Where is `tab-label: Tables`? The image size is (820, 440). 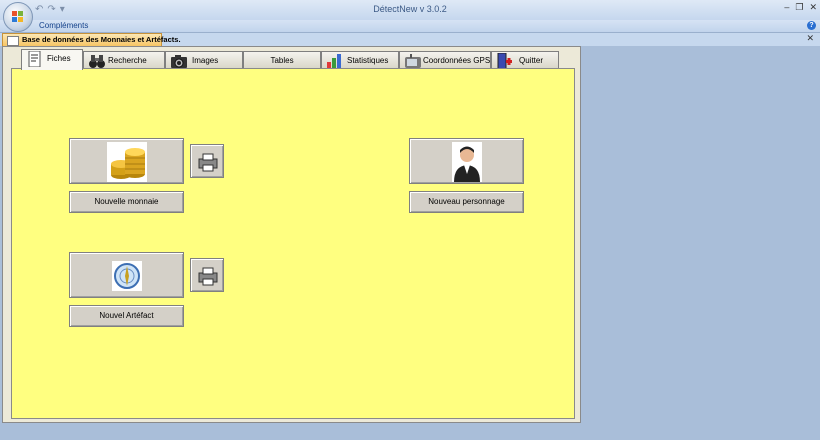
tab-label: Tables is located at coordinates (282, 60).